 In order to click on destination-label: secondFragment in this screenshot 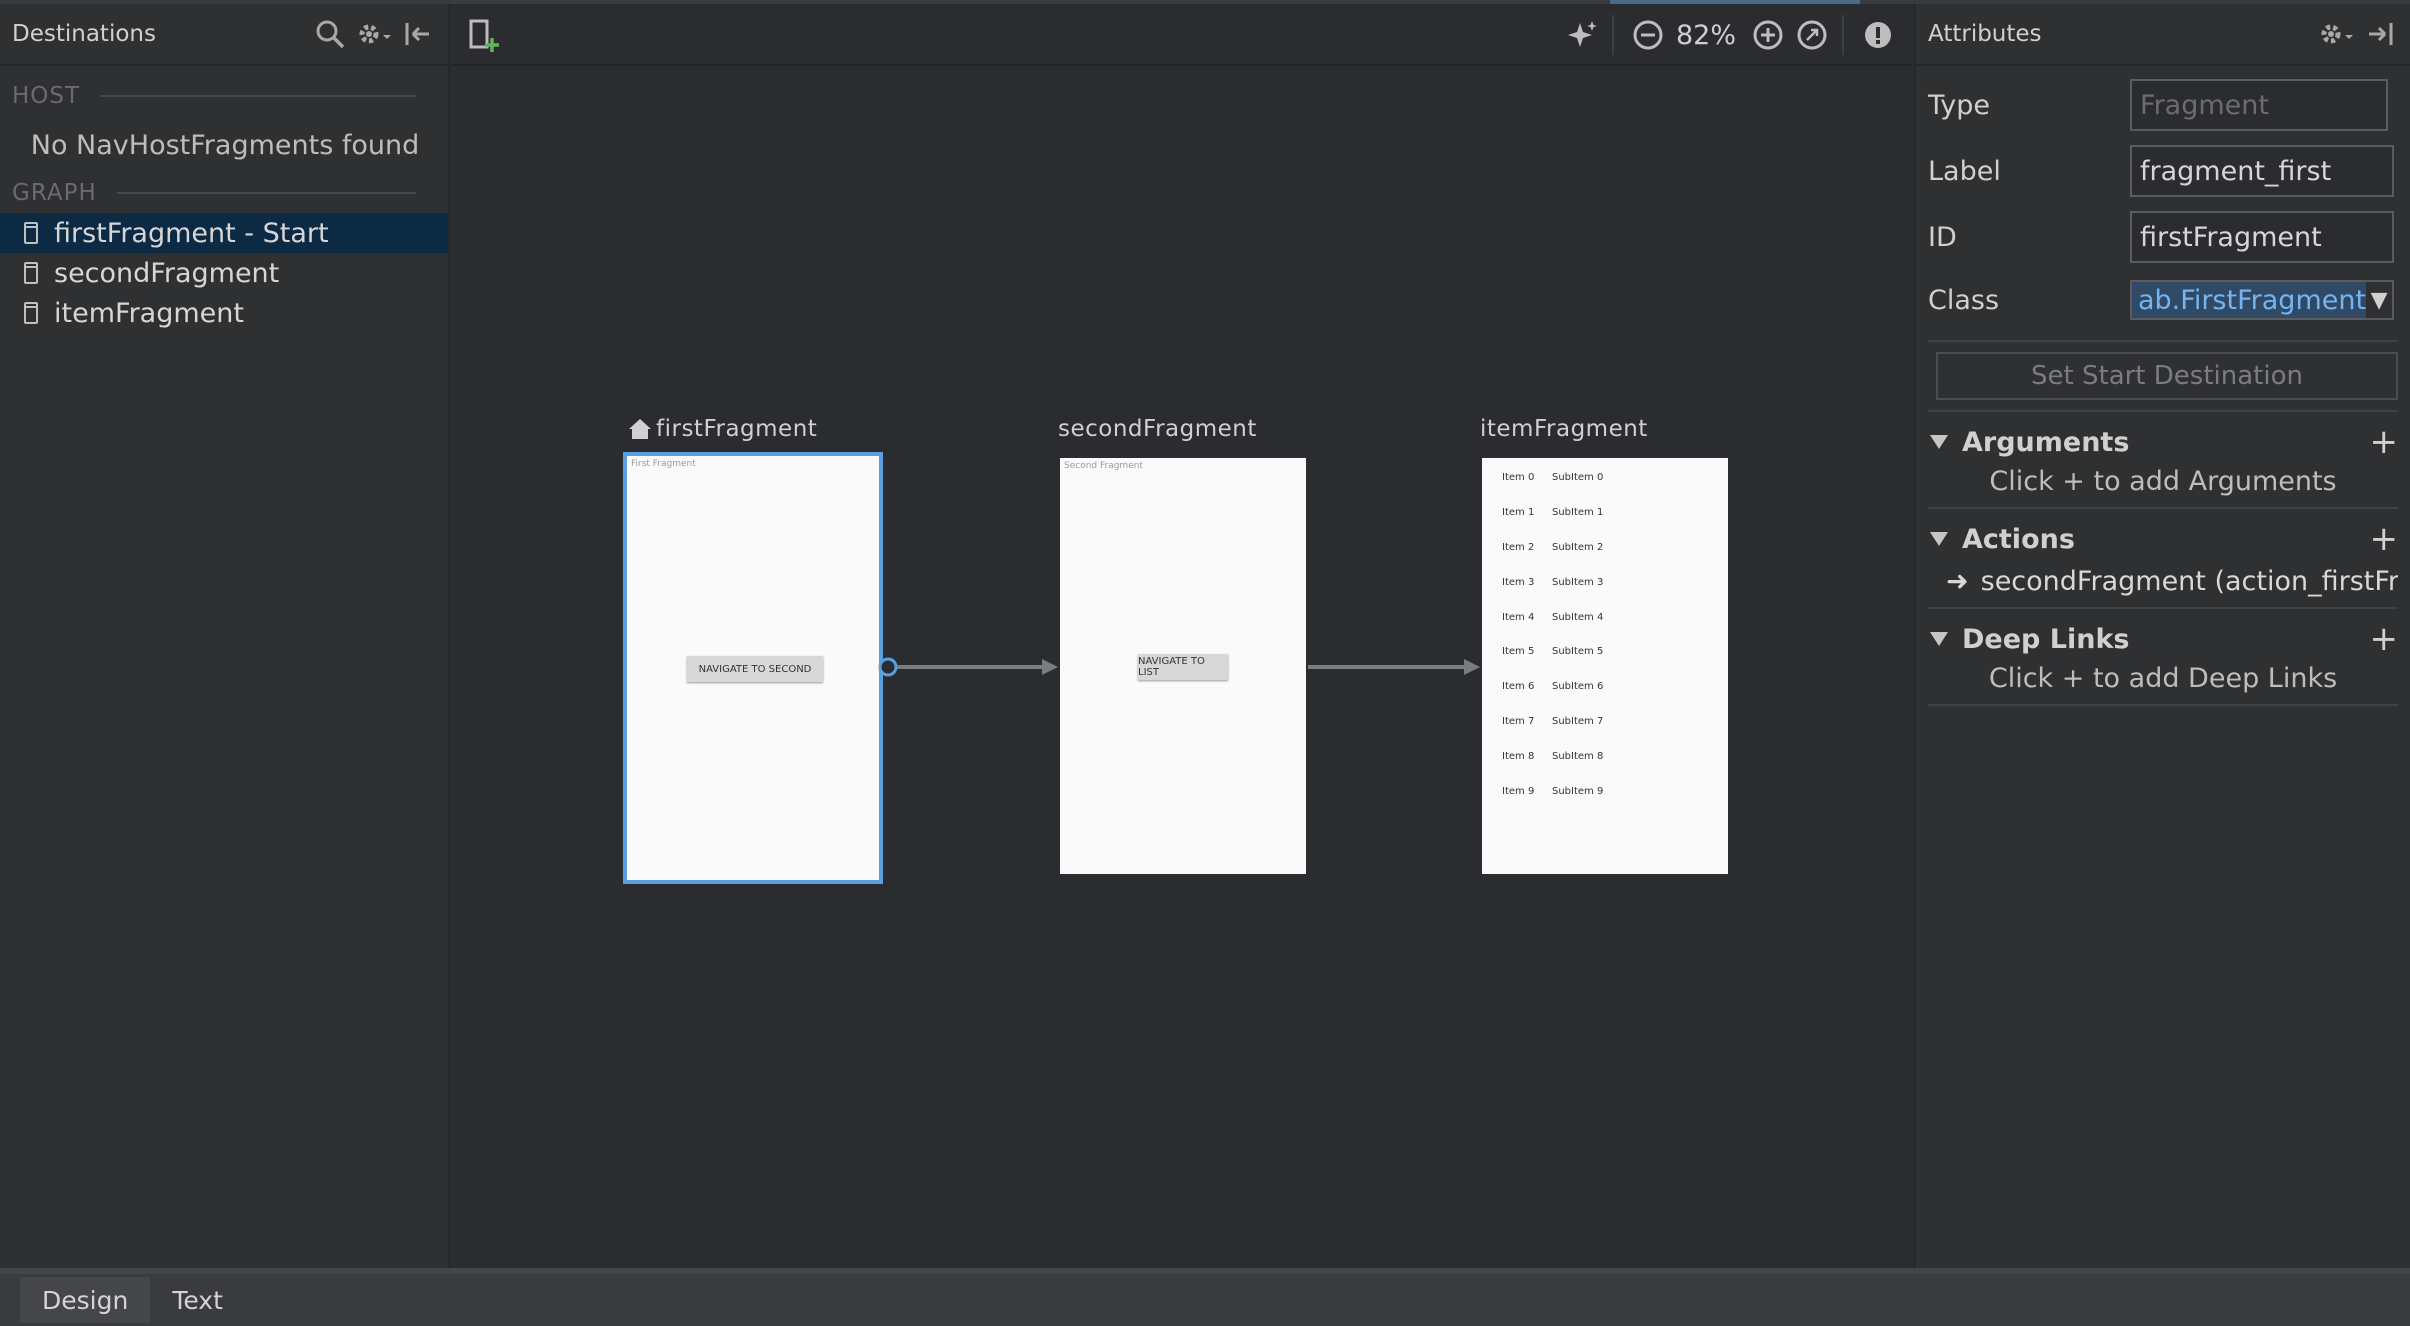, I will do `click(167, 273)`.